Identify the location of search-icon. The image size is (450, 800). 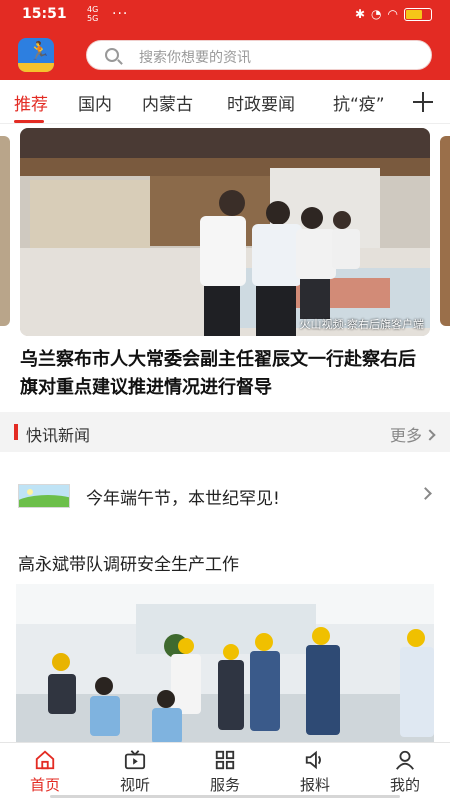
(112, 55).